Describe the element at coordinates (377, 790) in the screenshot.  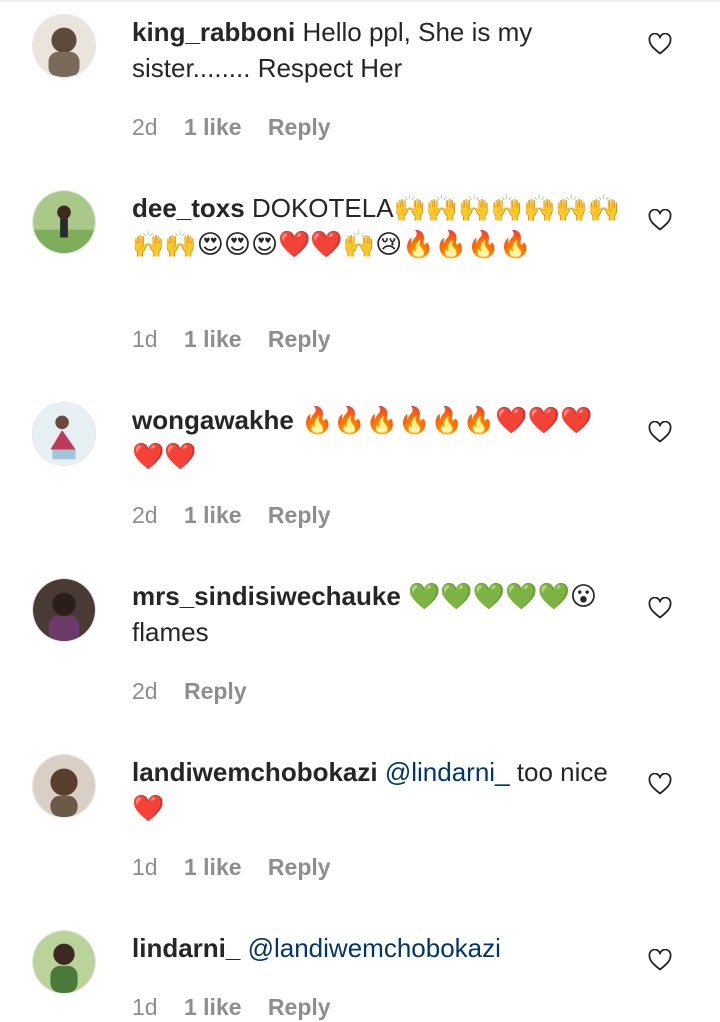
I see `comment-body: landiwemchobokazi @lindarni_ too nice ❤️` at that location.